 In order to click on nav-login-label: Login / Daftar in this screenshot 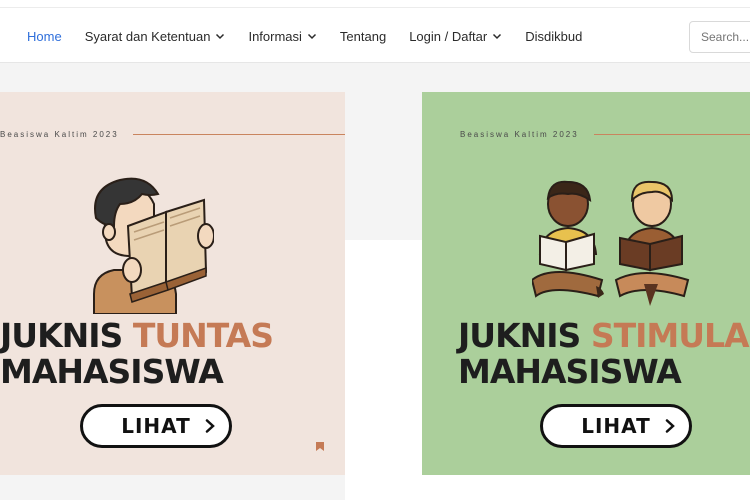, I will do `click(448, 36)`.